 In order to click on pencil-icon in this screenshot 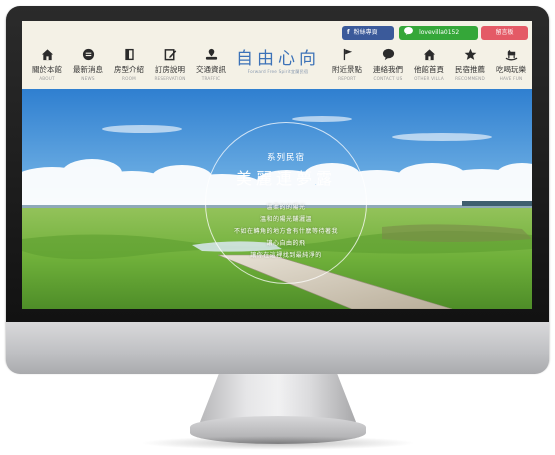, I will do `click(170, 55)`.